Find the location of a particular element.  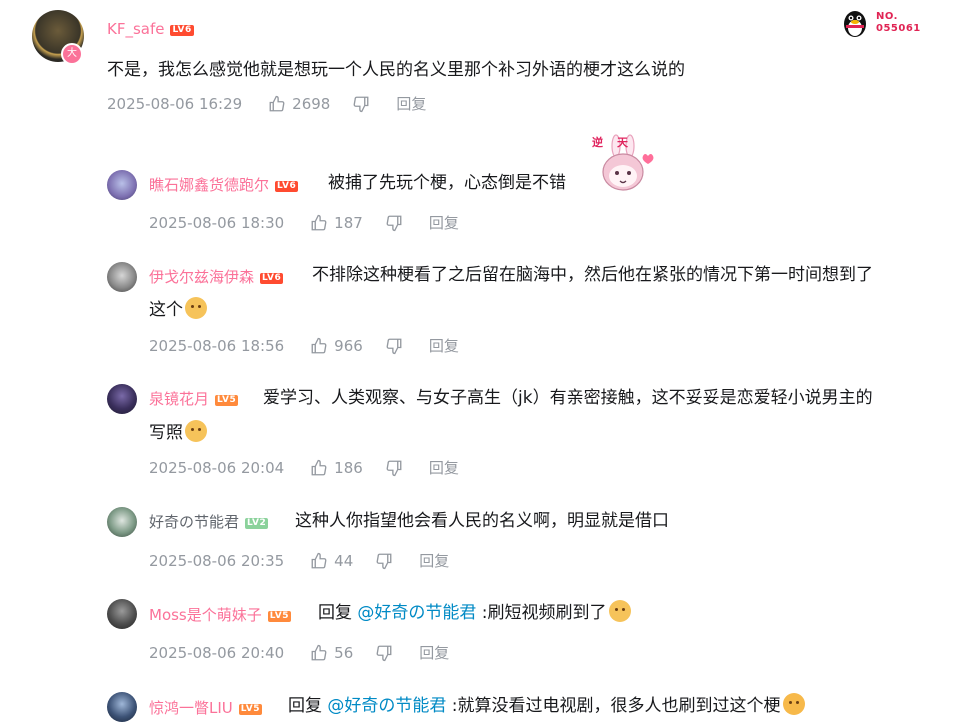

username: 好奇の节能君 LV2 is located at coordinates (209, 521).